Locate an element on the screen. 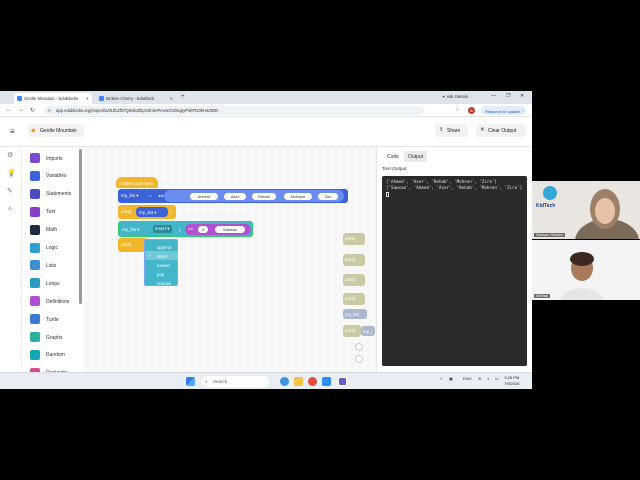  windows-start-icon is located at coordinates (190, 381).